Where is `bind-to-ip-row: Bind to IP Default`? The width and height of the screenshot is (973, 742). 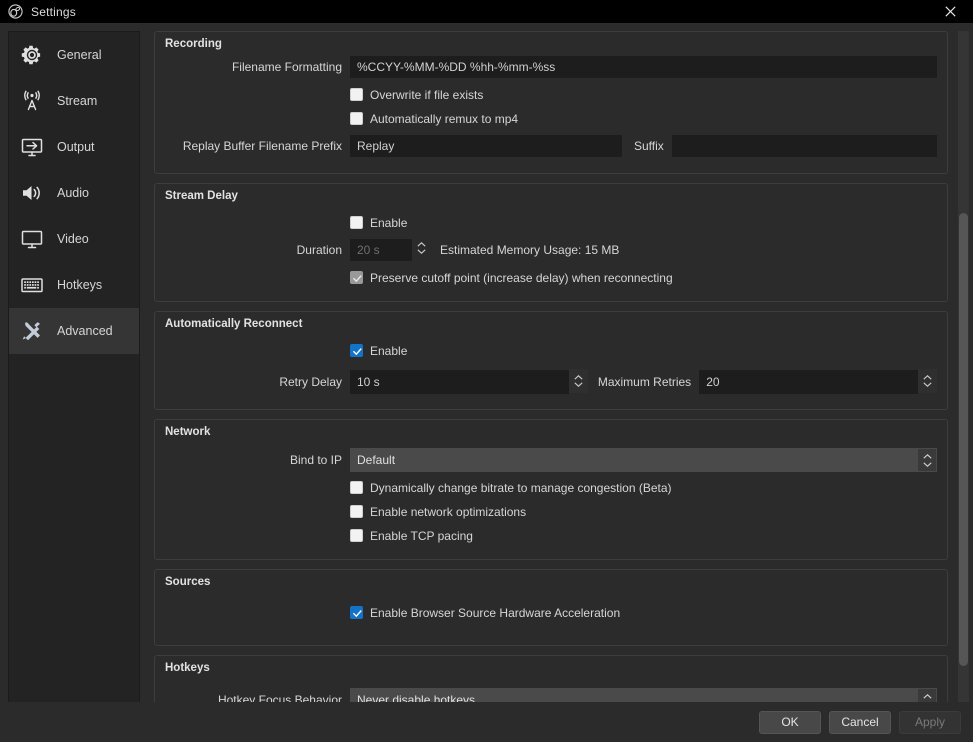
bind-to-ip-row: Bind to IP Default is located at coordinates (551, 460).